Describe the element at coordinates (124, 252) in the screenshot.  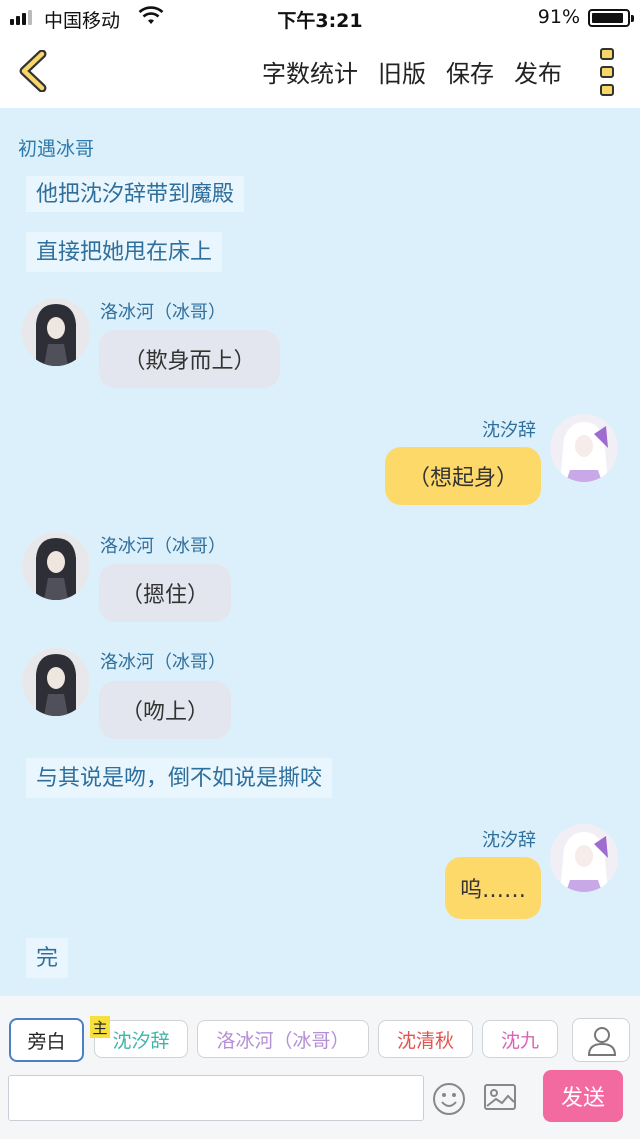
I see `narration-message: 直接把她甩在床上` at that location.